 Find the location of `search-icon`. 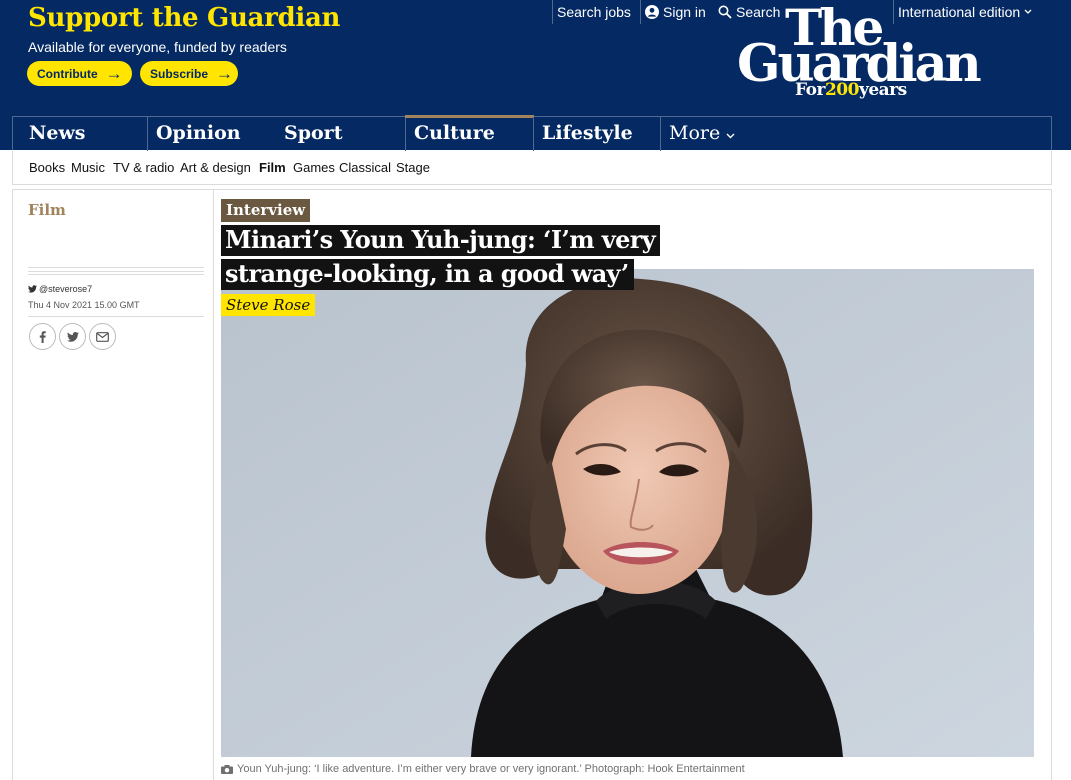

search-icon is located at coordinates (725, 12).